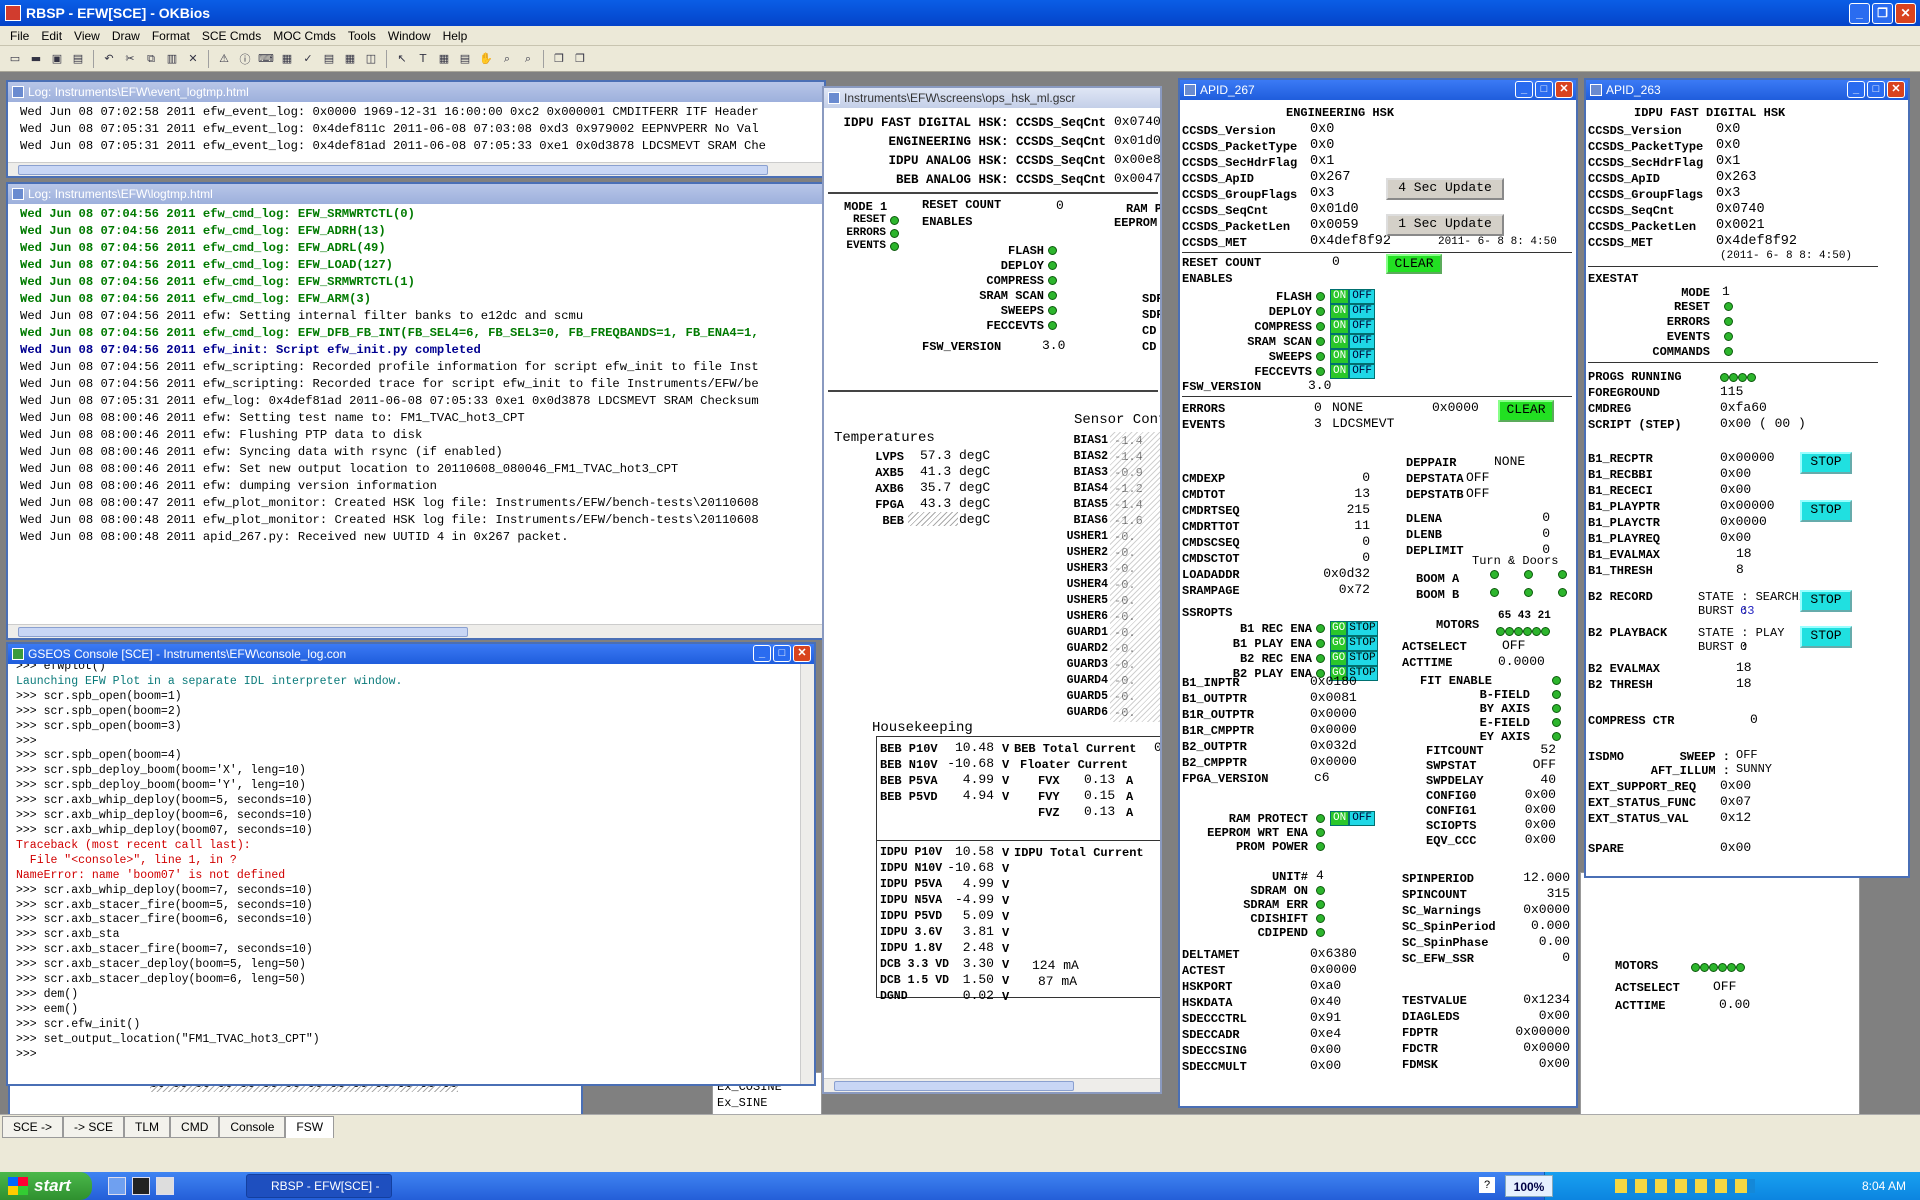 The width and height of the screenshot is (1920, 1200). What do you see at coordinates (1826, 637) in the screenshot?
I see `b2-playback-stop-button: STOP` at bounding box center [1826, 637].